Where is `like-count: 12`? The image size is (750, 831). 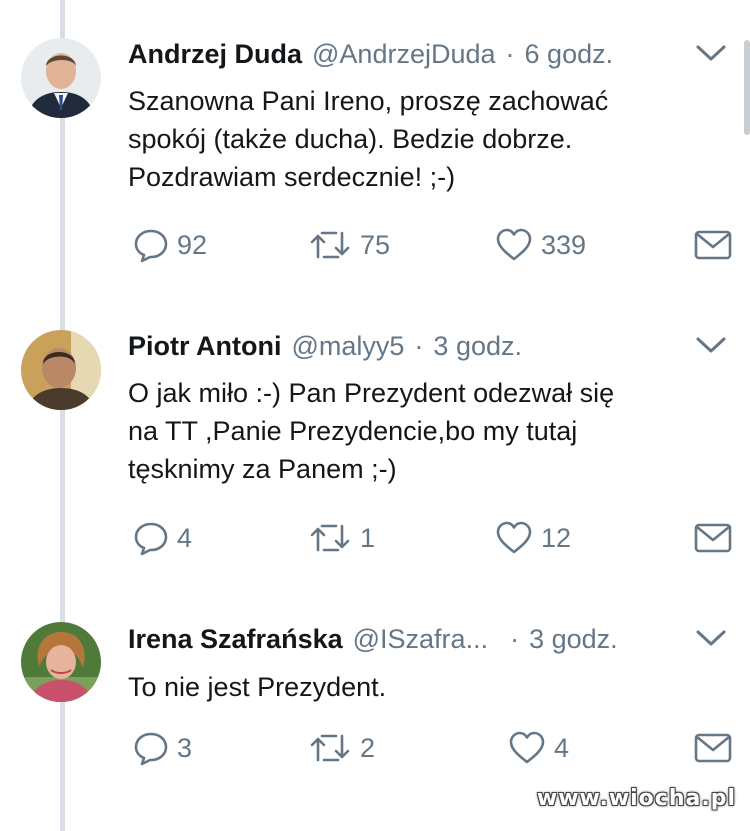 like-count: 12 is located at coordinates (556, 537).